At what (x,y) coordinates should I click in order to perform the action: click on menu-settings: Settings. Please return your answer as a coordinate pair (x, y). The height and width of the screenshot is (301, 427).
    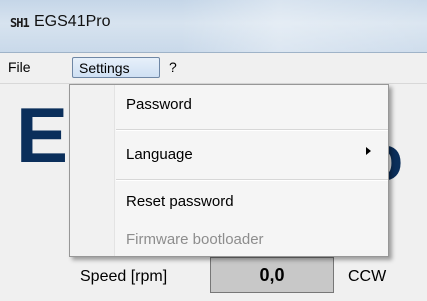
    Looking at the image, I should click on (116, 67).